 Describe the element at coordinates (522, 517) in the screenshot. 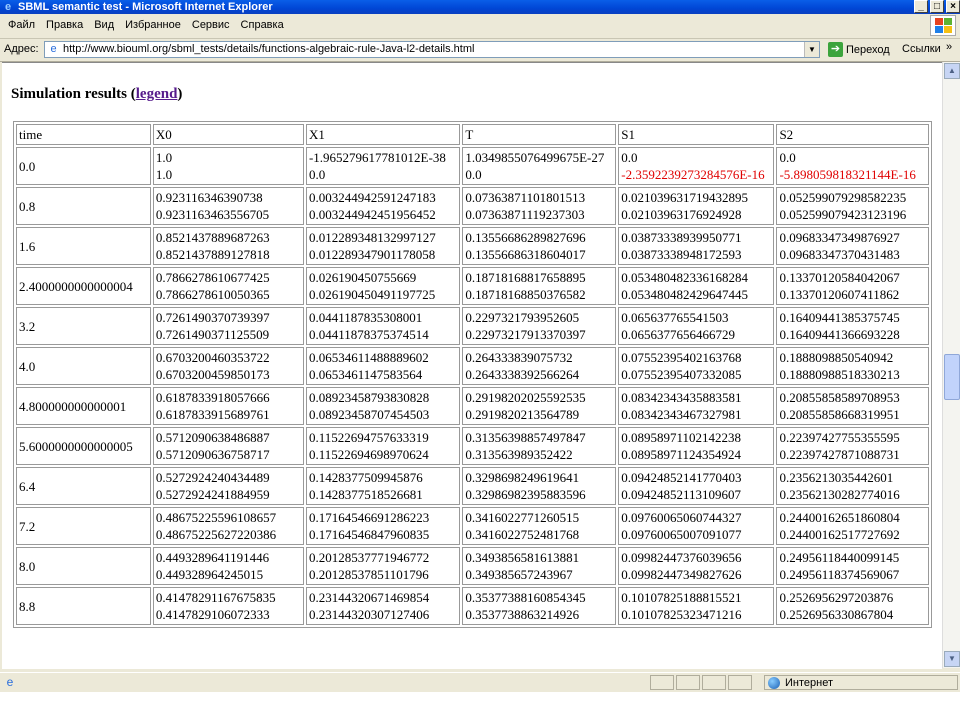

I see `expected-value: 0.3416022771260515` at that location.